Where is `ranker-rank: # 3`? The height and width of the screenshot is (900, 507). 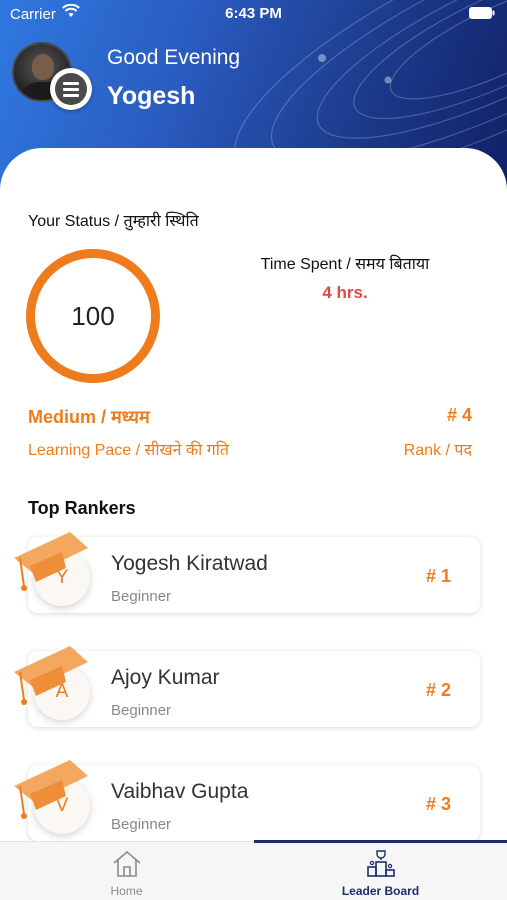
ranker-rank: # 3 is located at coordinates (438, 804).